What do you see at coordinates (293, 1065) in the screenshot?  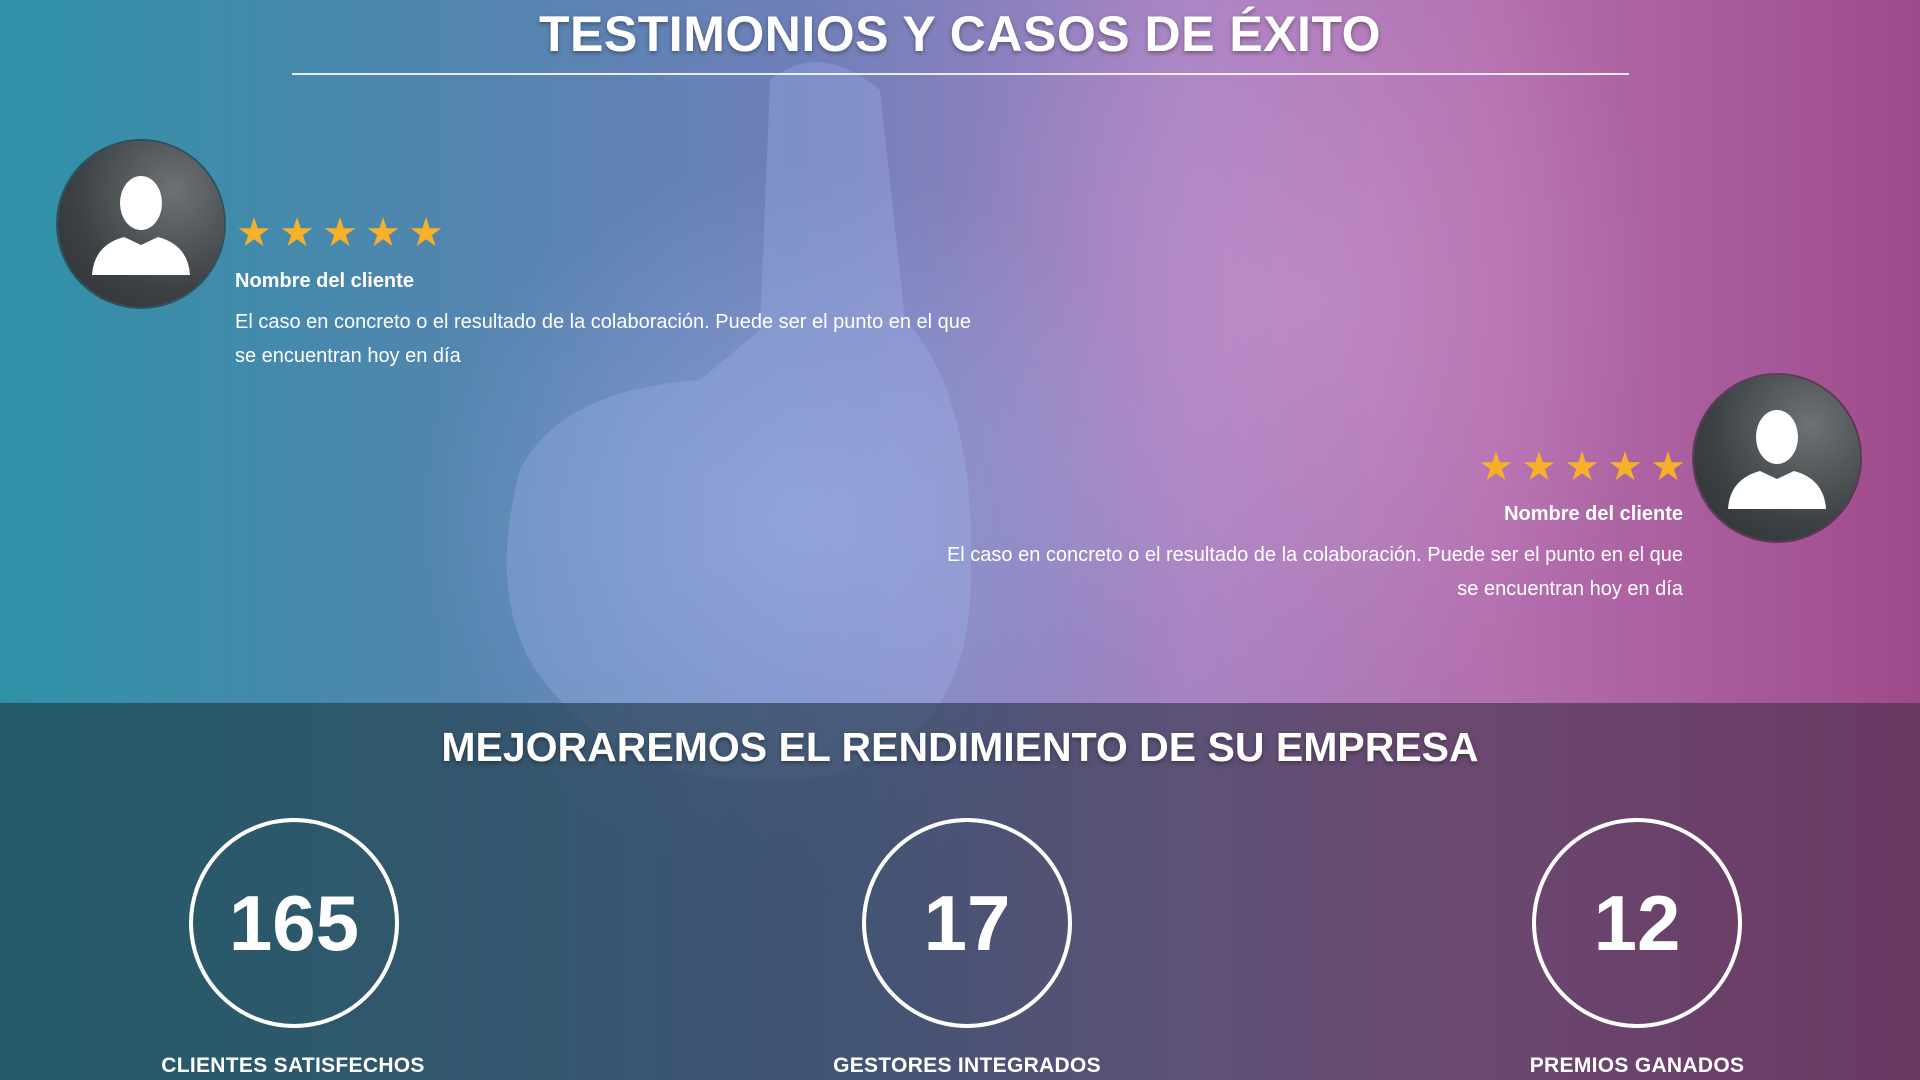 I see `stat-label-clients: CLIENTES SATISFECHOS` at bounding box center [293, 1065].